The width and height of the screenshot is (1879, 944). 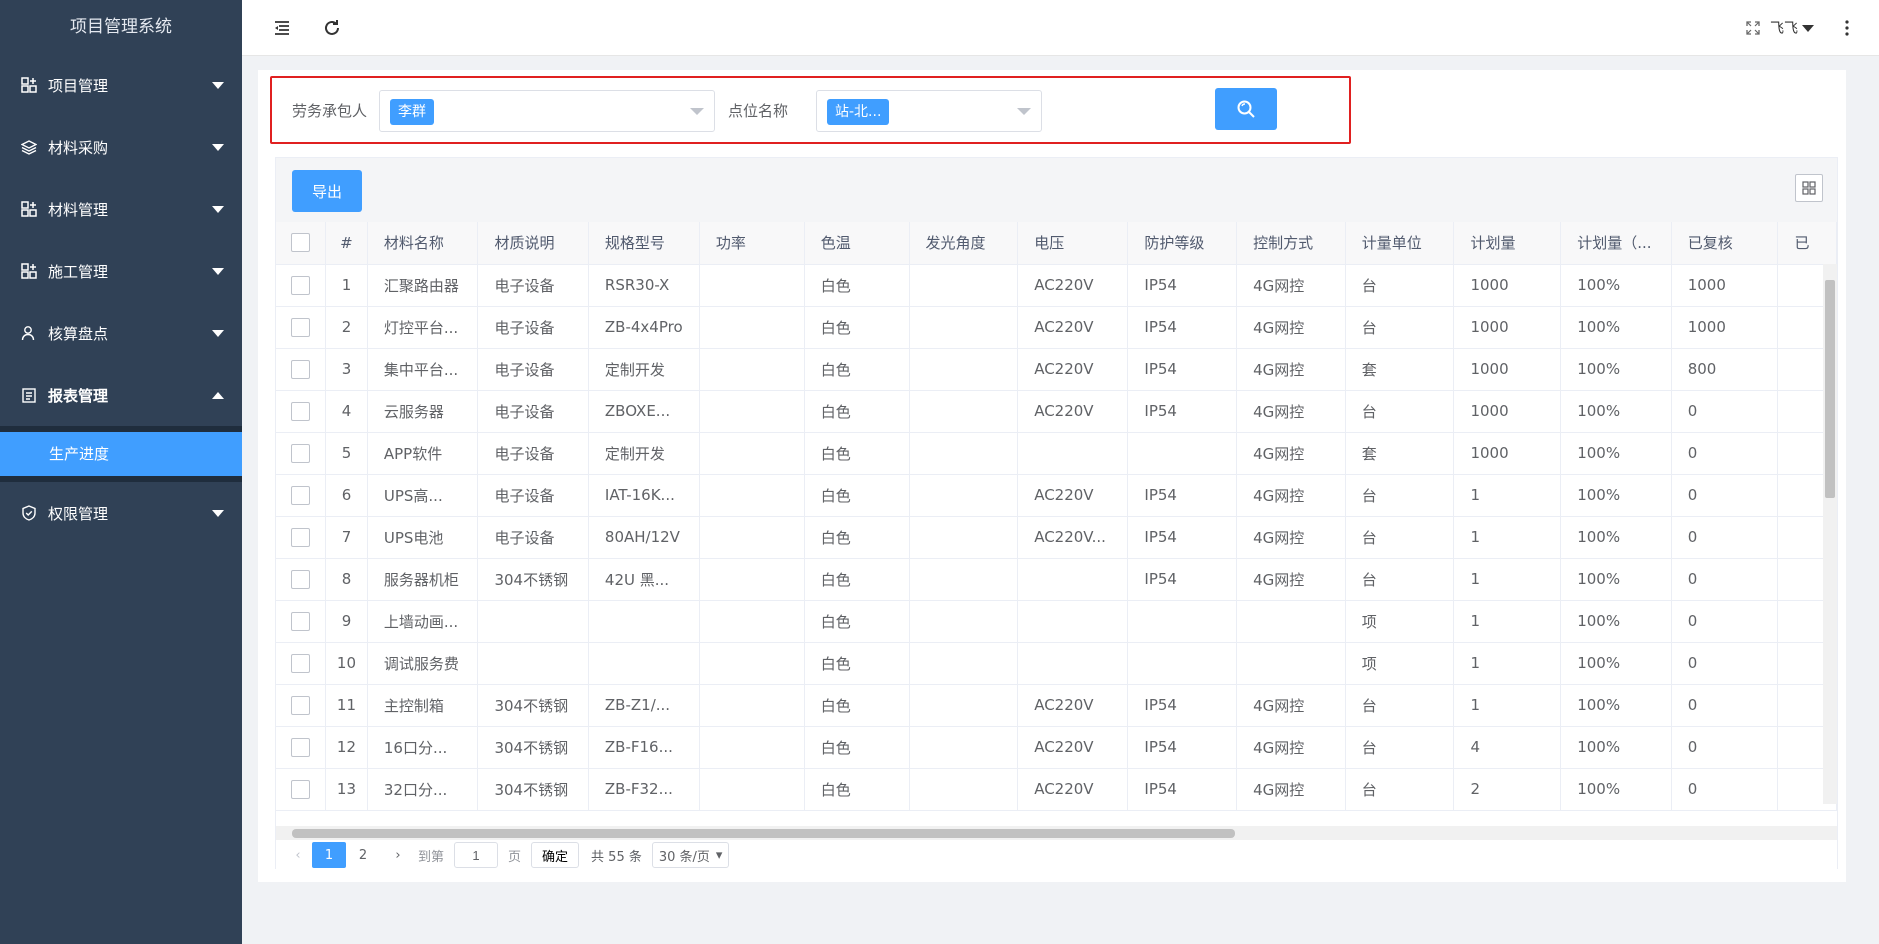 What do you see at coordinates (857, 621) in the screenshot?
I see `table-cell: 白色` at bounding box center [857, 621].